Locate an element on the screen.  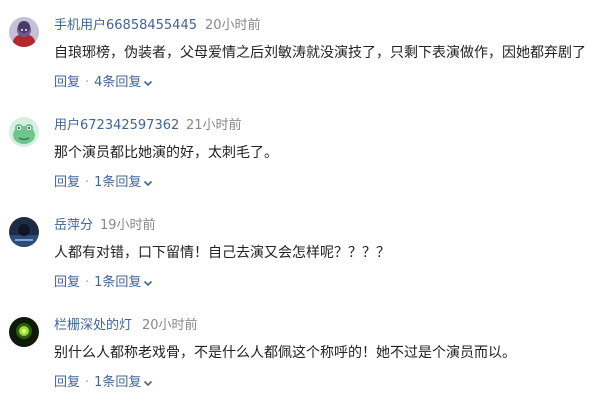
comment-text: 那个演员都比她演的好，太刺毛了。 is located at coordinates (166, 153).